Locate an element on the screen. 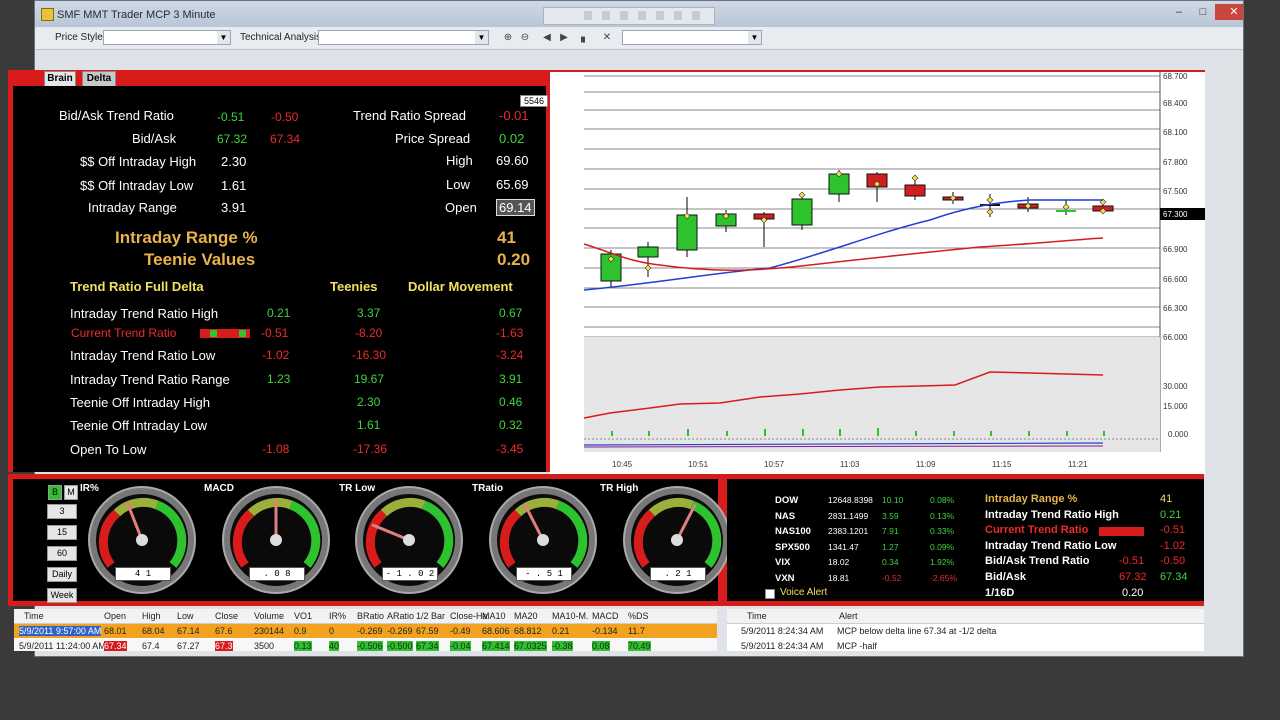 This screenshot has height=720, width=1280. grid-cell: 67.34 is located at coordinates (427, 646).